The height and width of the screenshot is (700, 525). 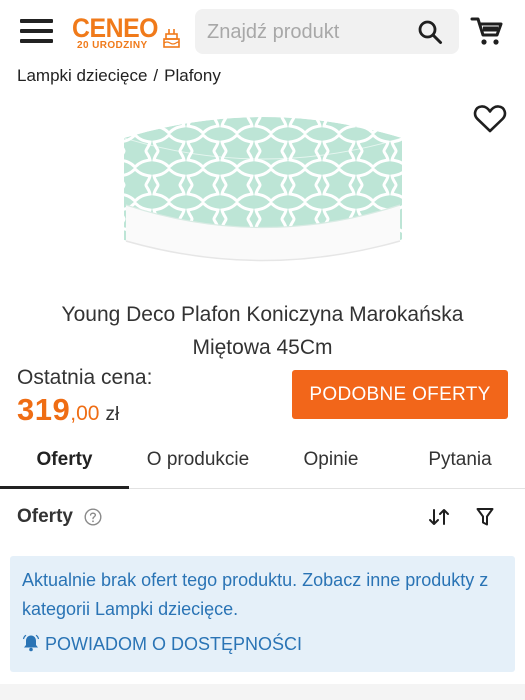 I want to click on bell-icon, so click(x=31, y=643).